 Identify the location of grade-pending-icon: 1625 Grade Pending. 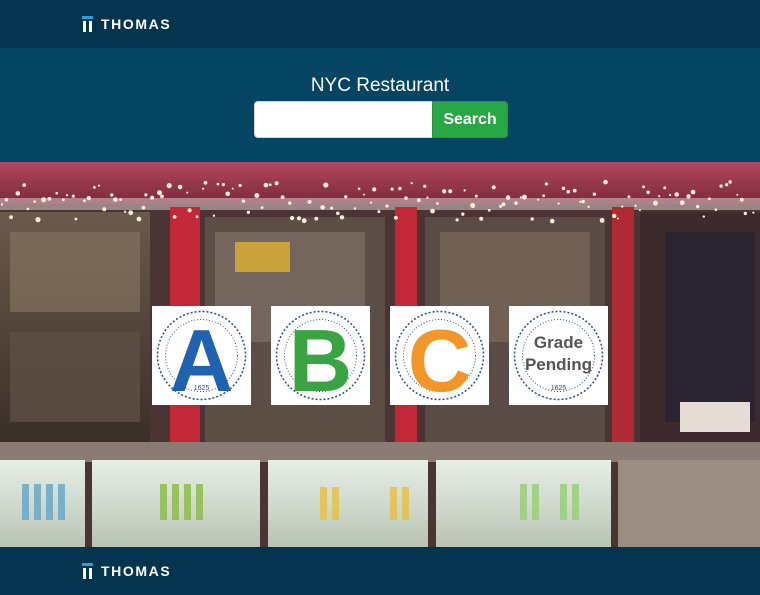
(558, 355).